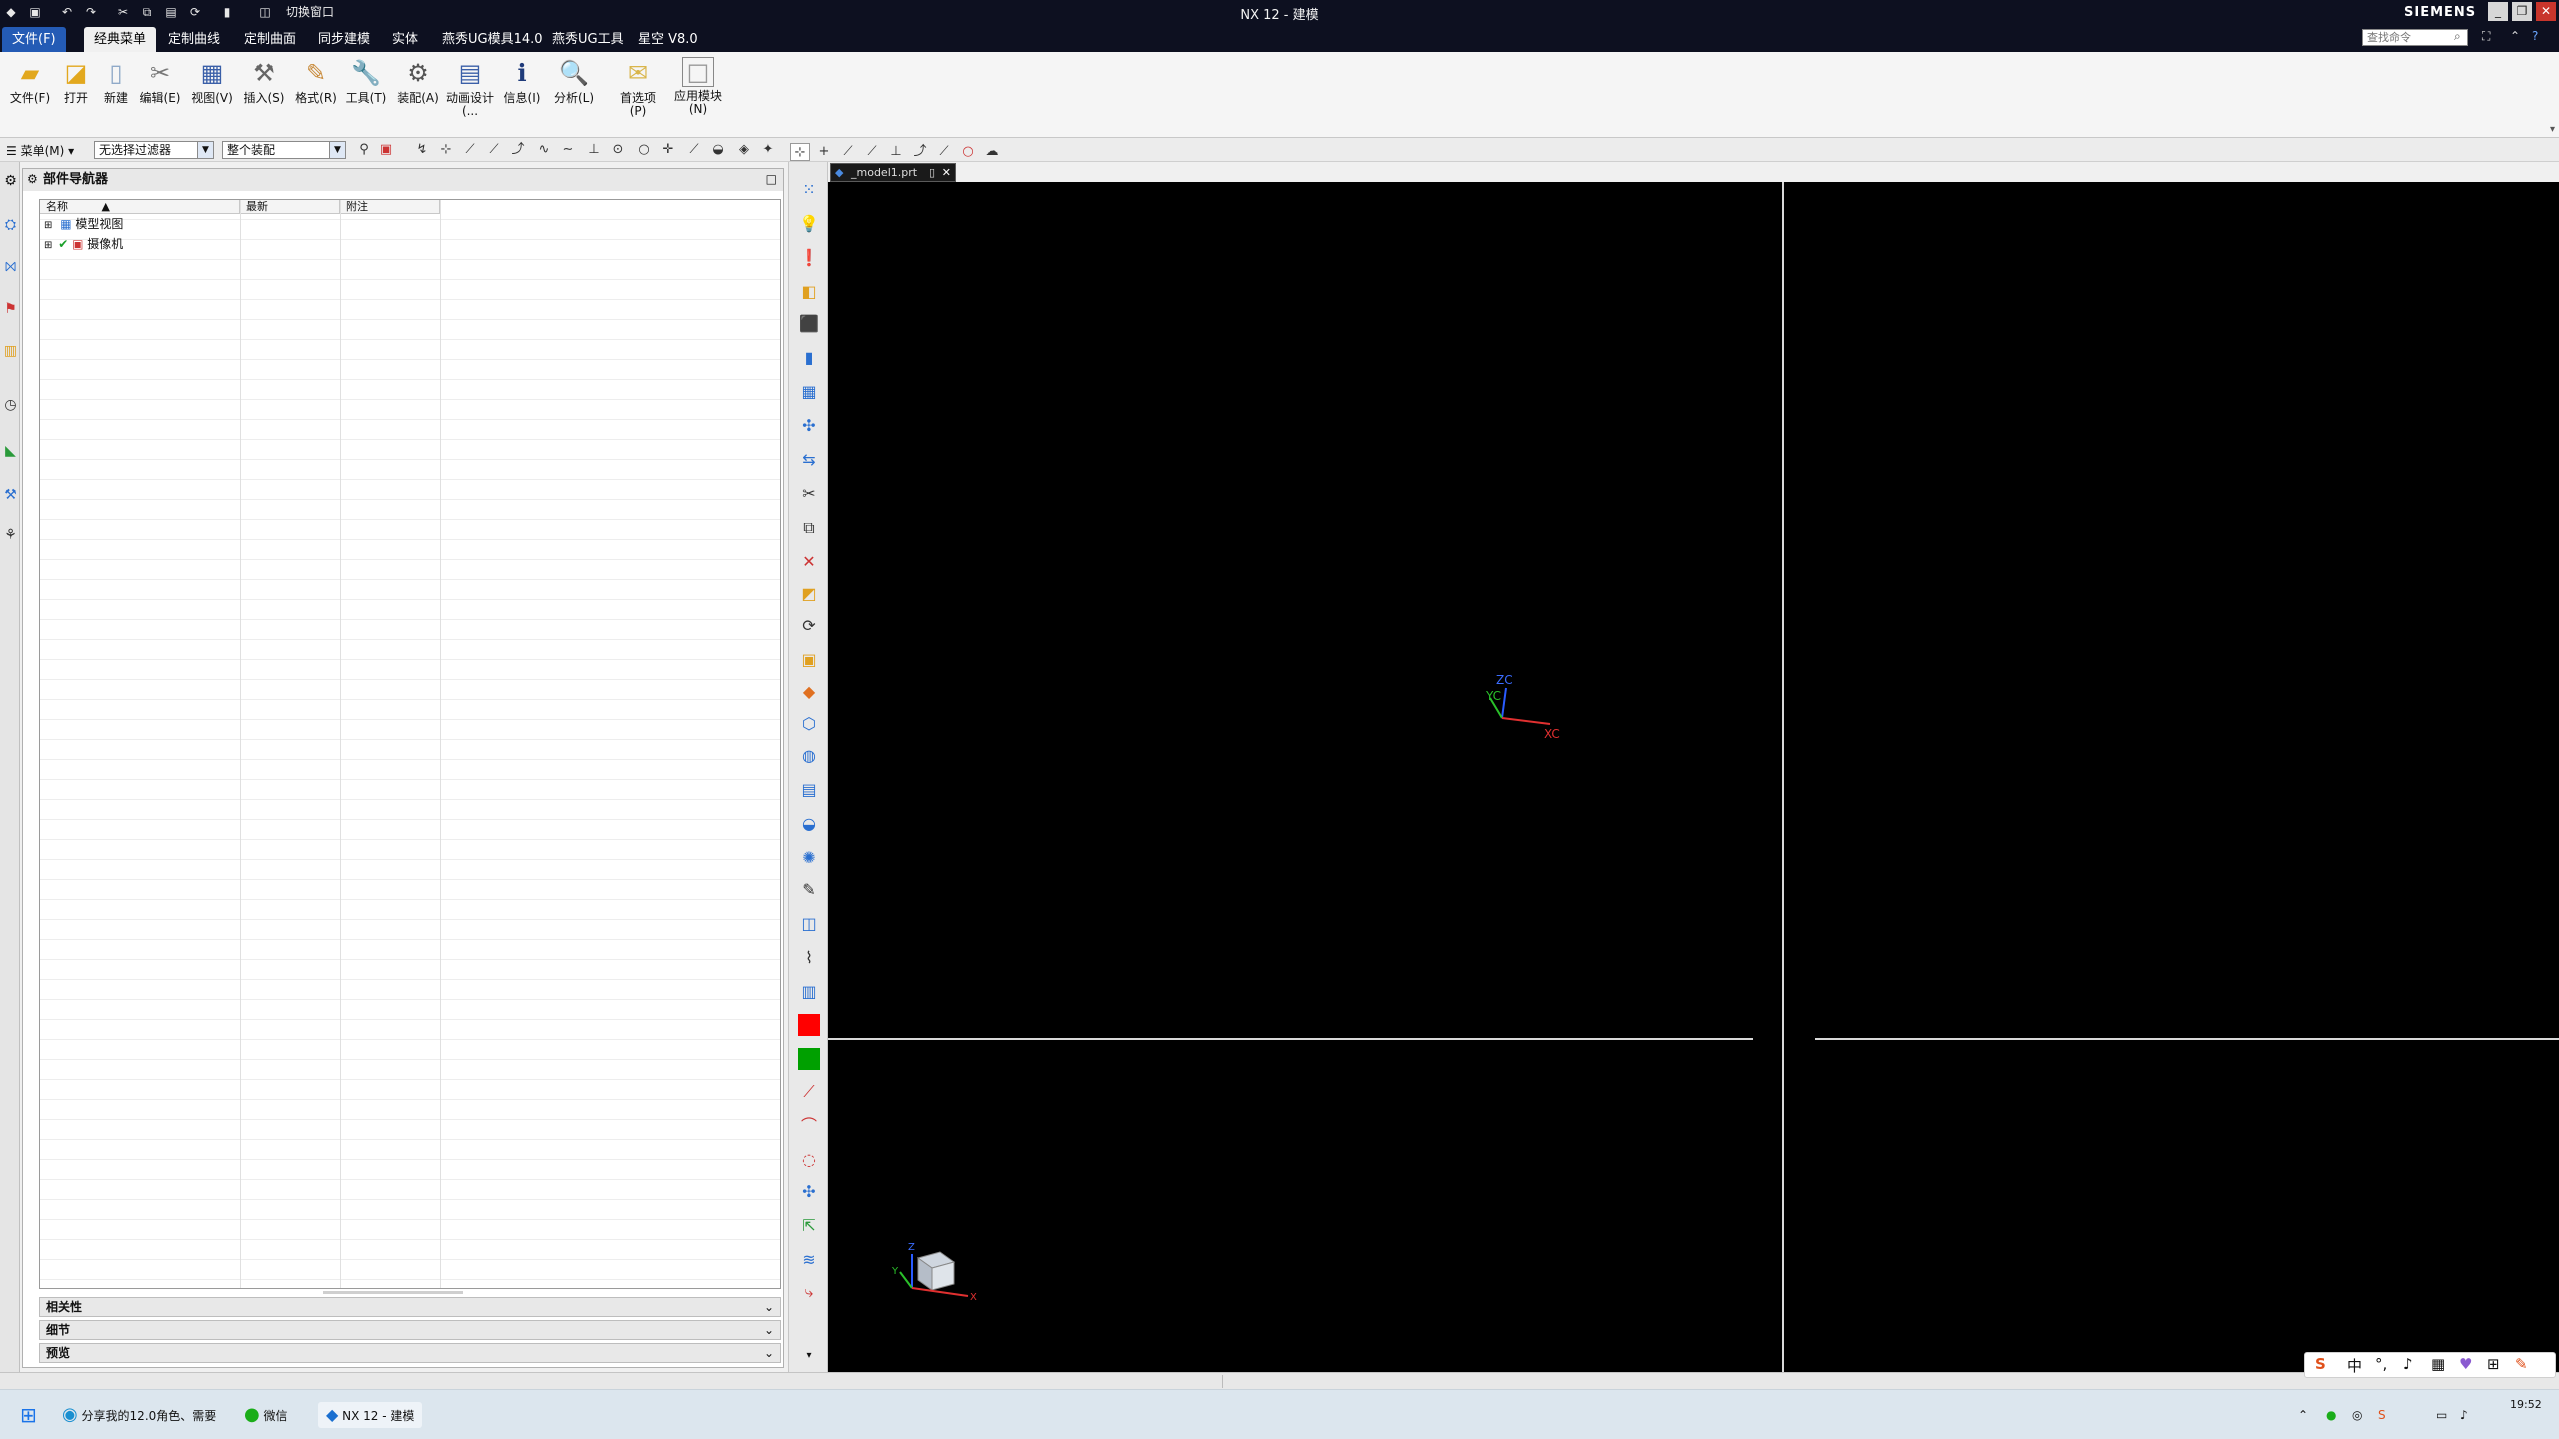 The width and height of the screenshot is (2559, 1439). I want to click on skin-icon: ♥, so click(2465, 1364).